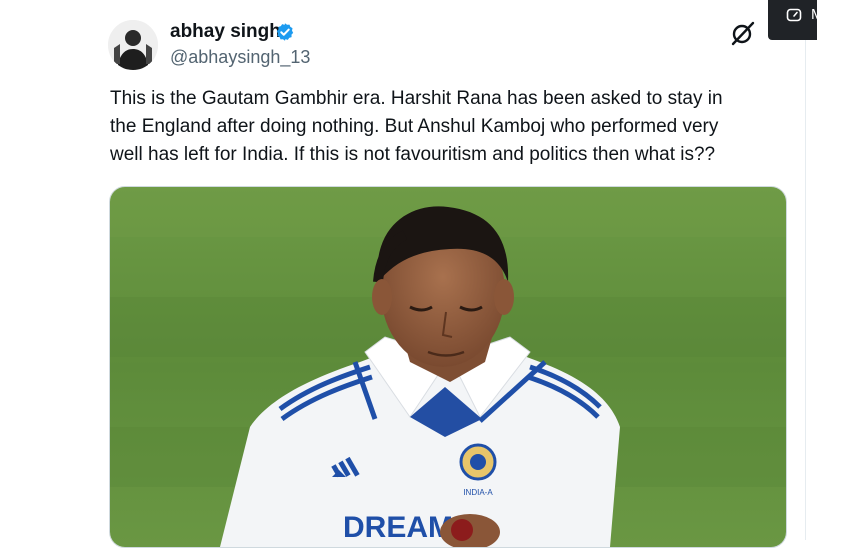 The width and height of the screenshot is (864, 548). What do you see at coordinates (225, 32) in the screenshot?
I see `author-name: abhay singh` at bounding box center [225, 32].